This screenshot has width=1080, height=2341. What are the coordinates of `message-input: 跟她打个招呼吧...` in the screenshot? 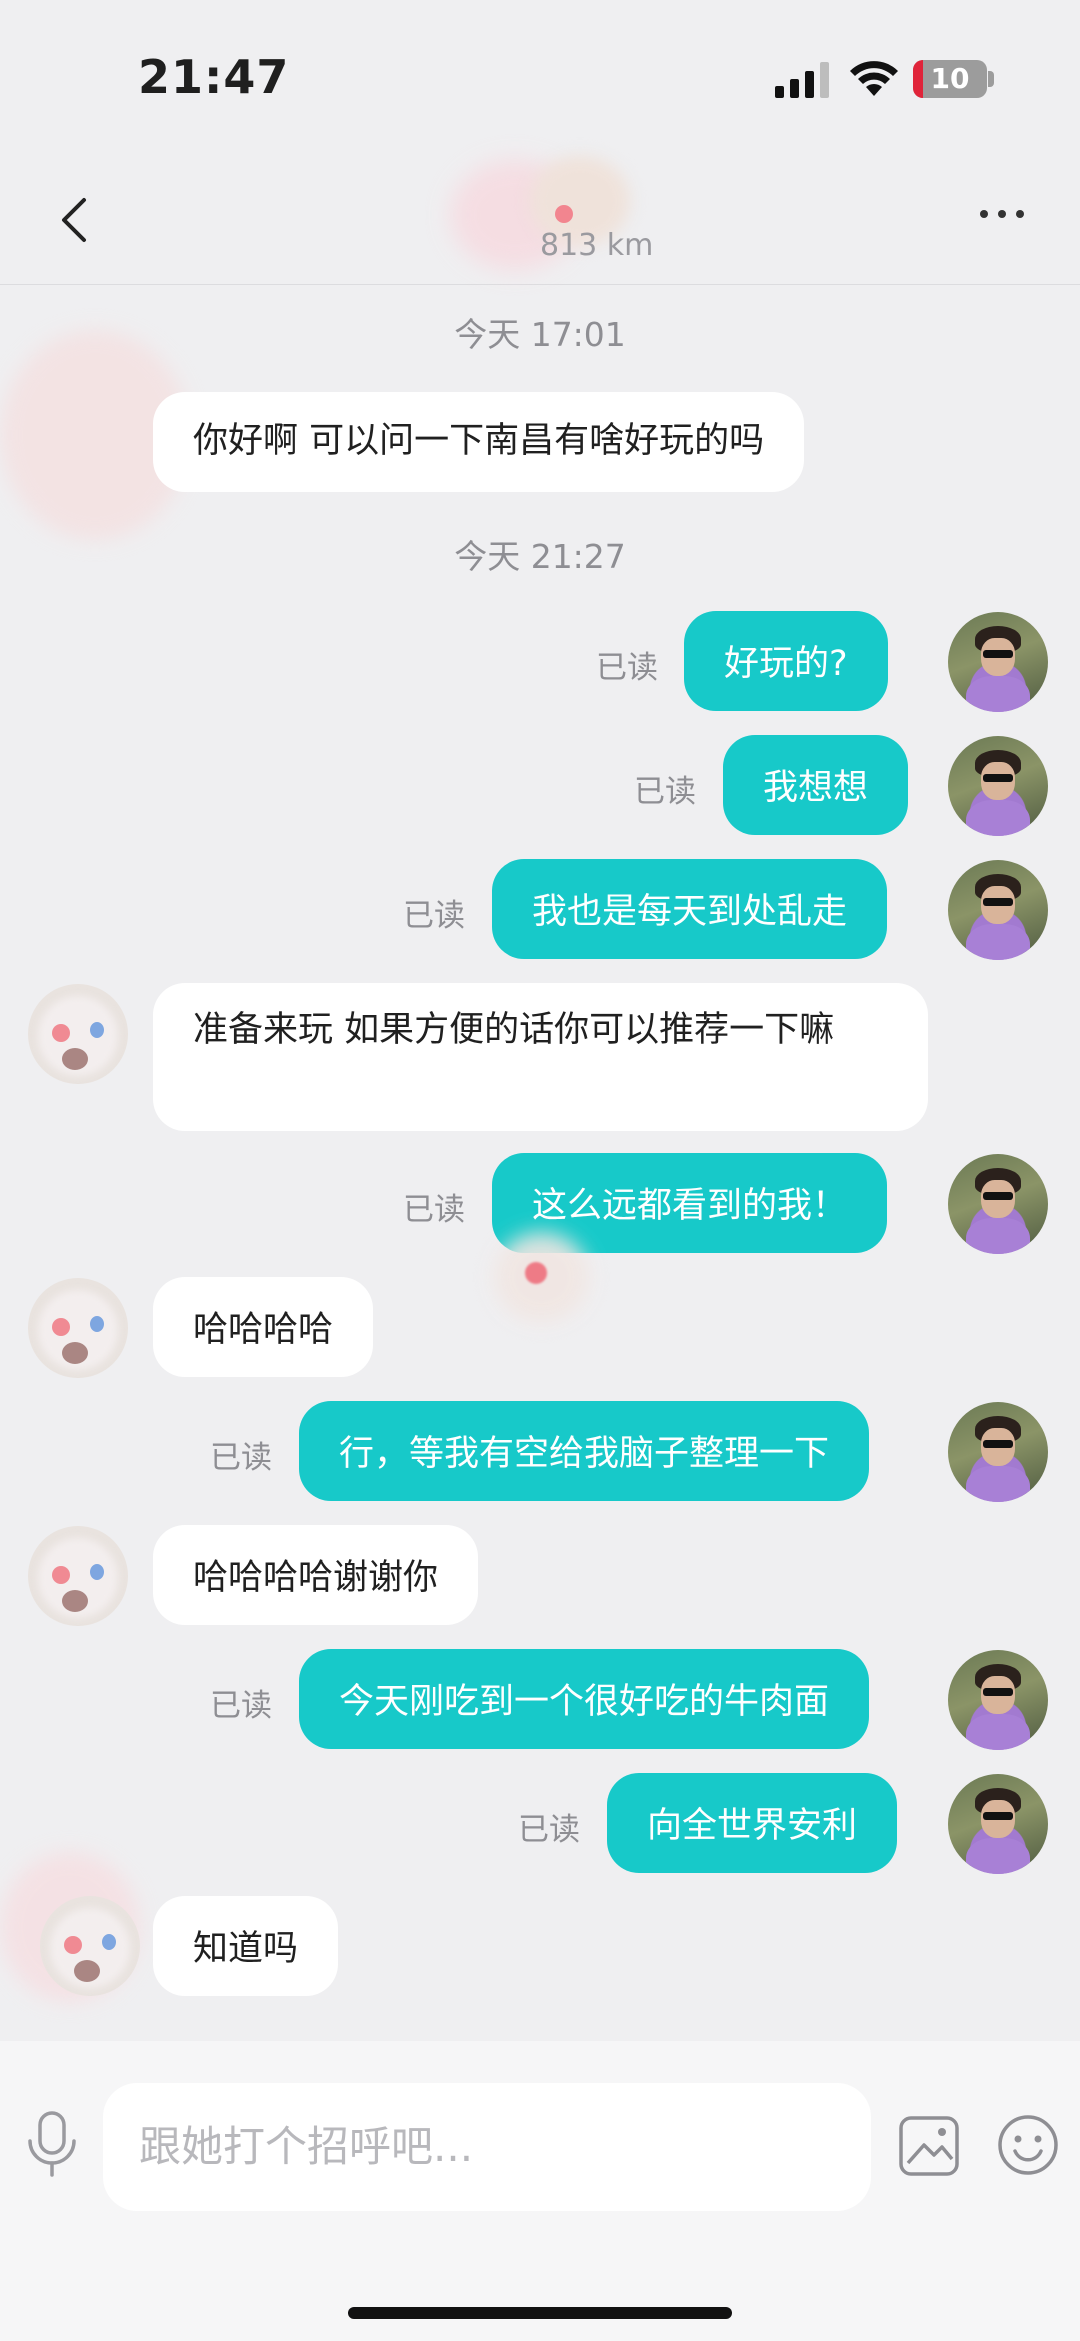 It's located at (487, 2147).